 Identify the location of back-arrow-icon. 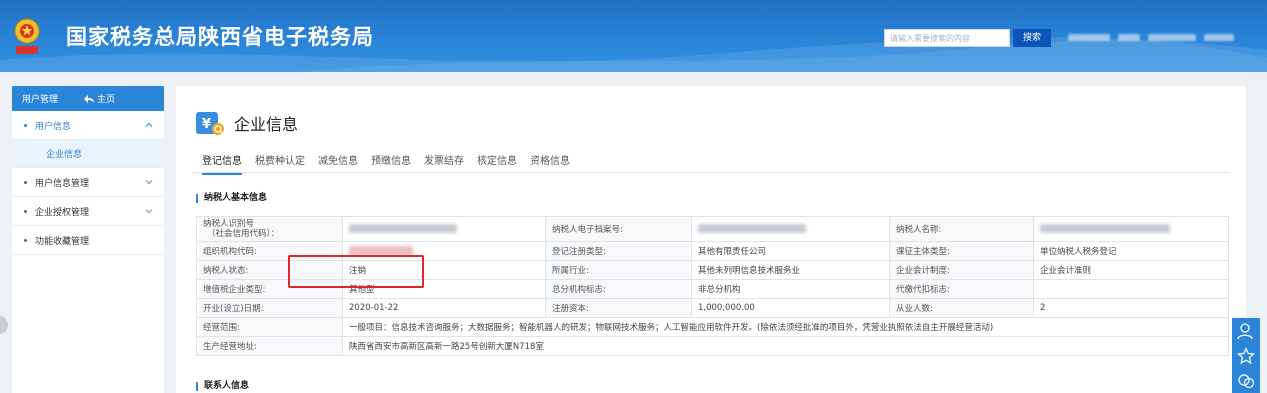
(89, 98).